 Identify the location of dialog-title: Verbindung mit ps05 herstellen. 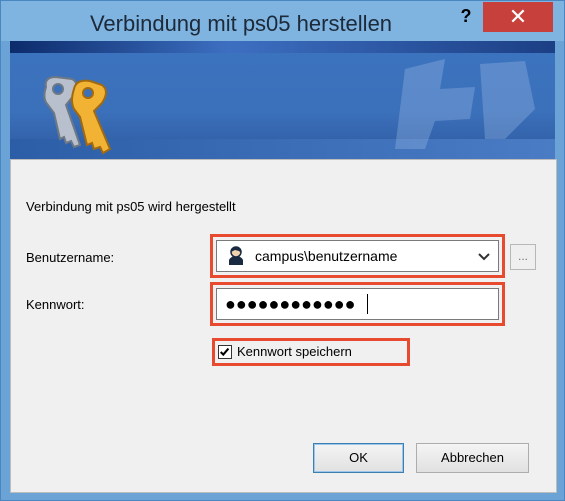
(241, 23).